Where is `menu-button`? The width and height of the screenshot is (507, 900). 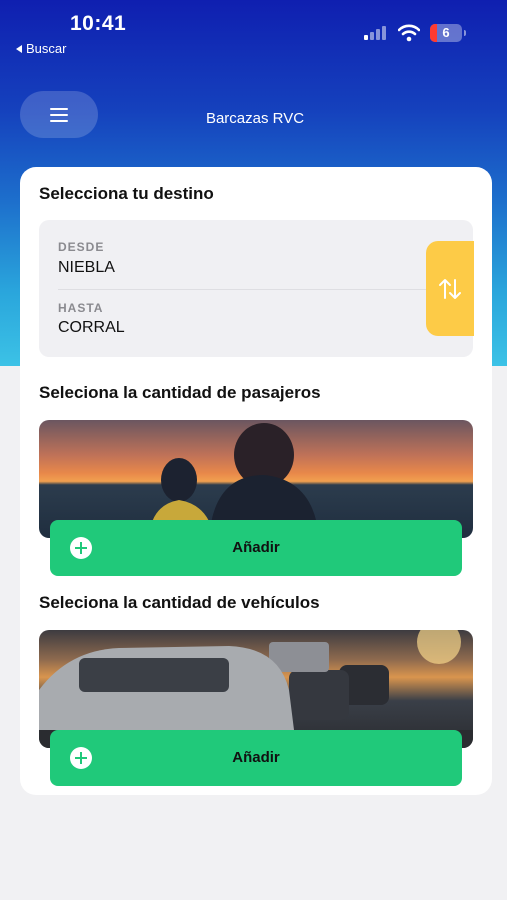
menu-button is located at coordinates (59, 114).